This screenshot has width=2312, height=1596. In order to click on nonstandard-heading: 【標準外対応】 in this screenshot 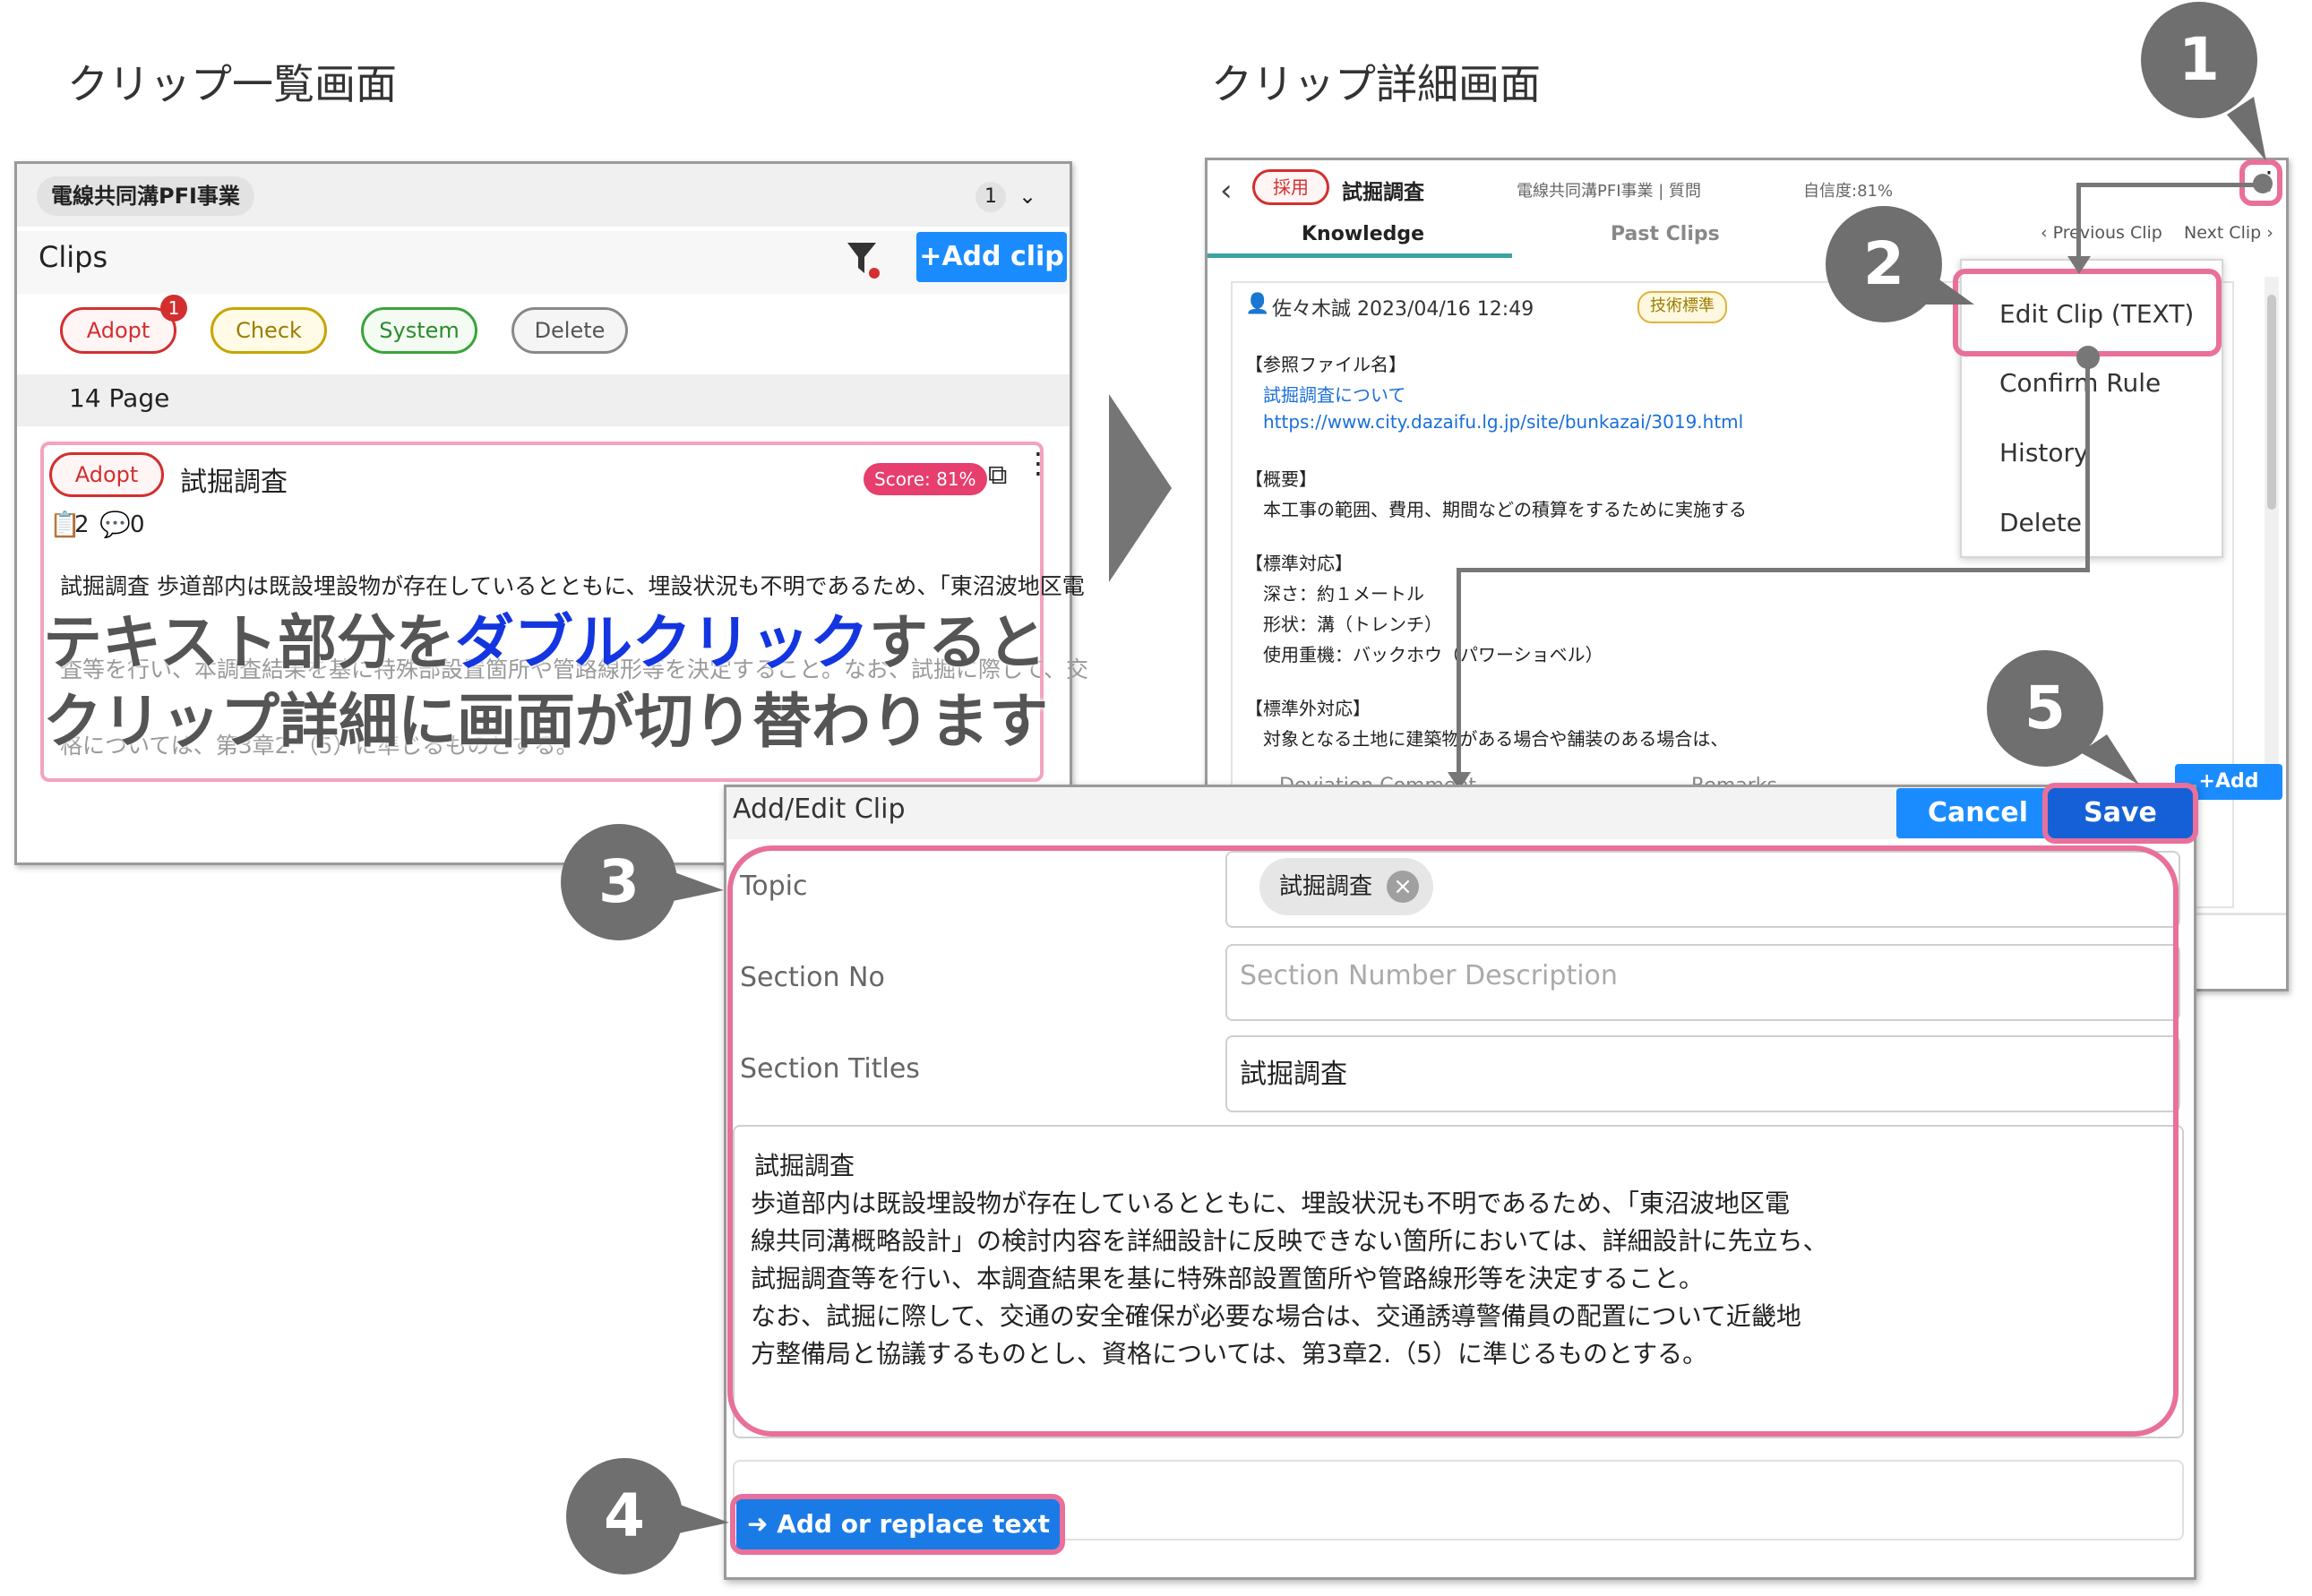, I will do `click(1308, 708)`.